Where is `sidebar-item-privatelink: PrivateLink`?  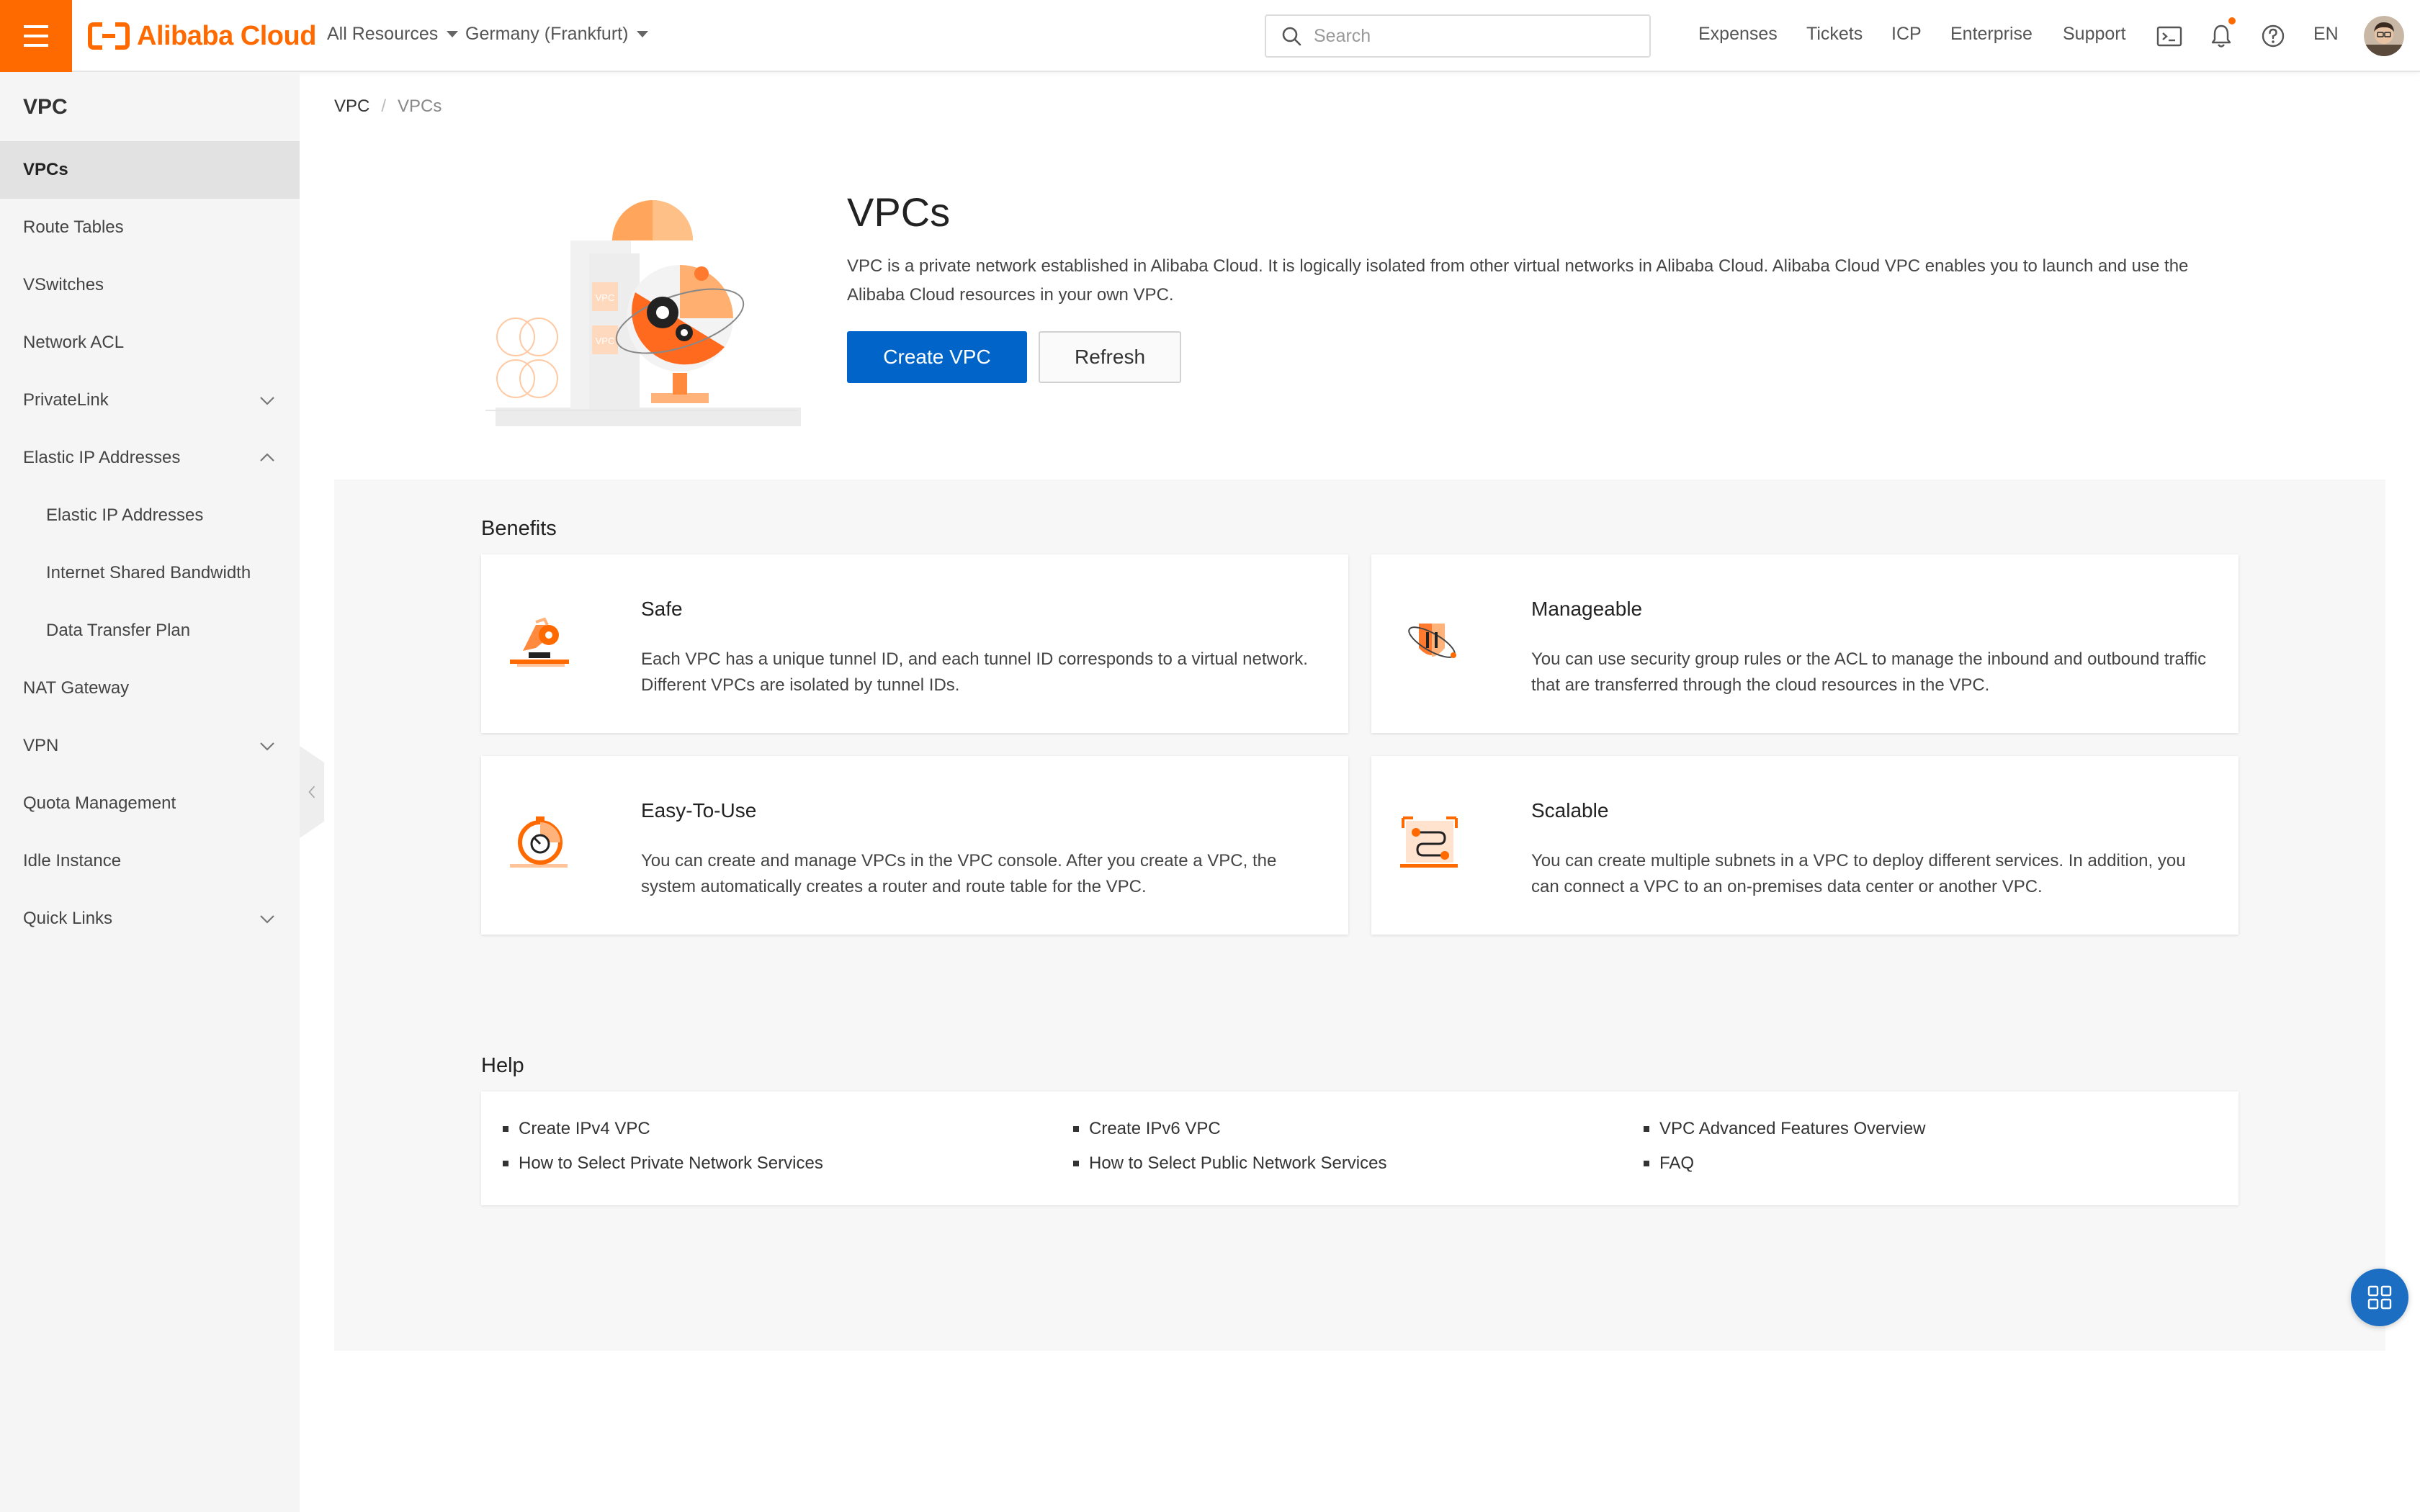
sidebar-item-privatelink: PrivateLink is located at coordinates (150, 400).